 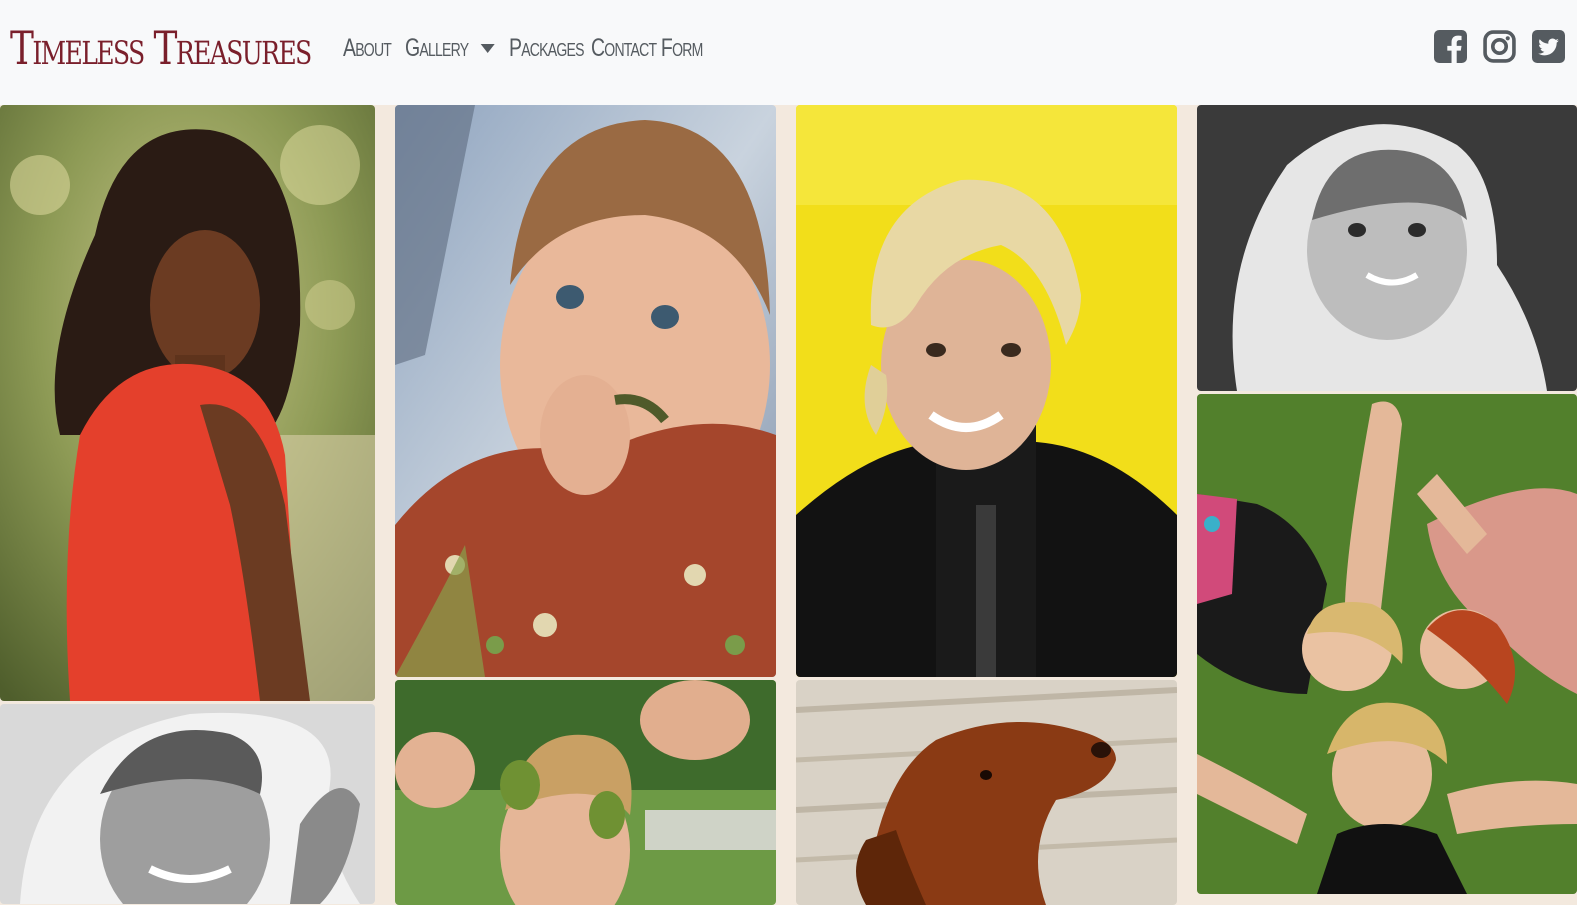 I want to click on nav-gallery-dropdown: Gallery, so click(x=450, y=48).